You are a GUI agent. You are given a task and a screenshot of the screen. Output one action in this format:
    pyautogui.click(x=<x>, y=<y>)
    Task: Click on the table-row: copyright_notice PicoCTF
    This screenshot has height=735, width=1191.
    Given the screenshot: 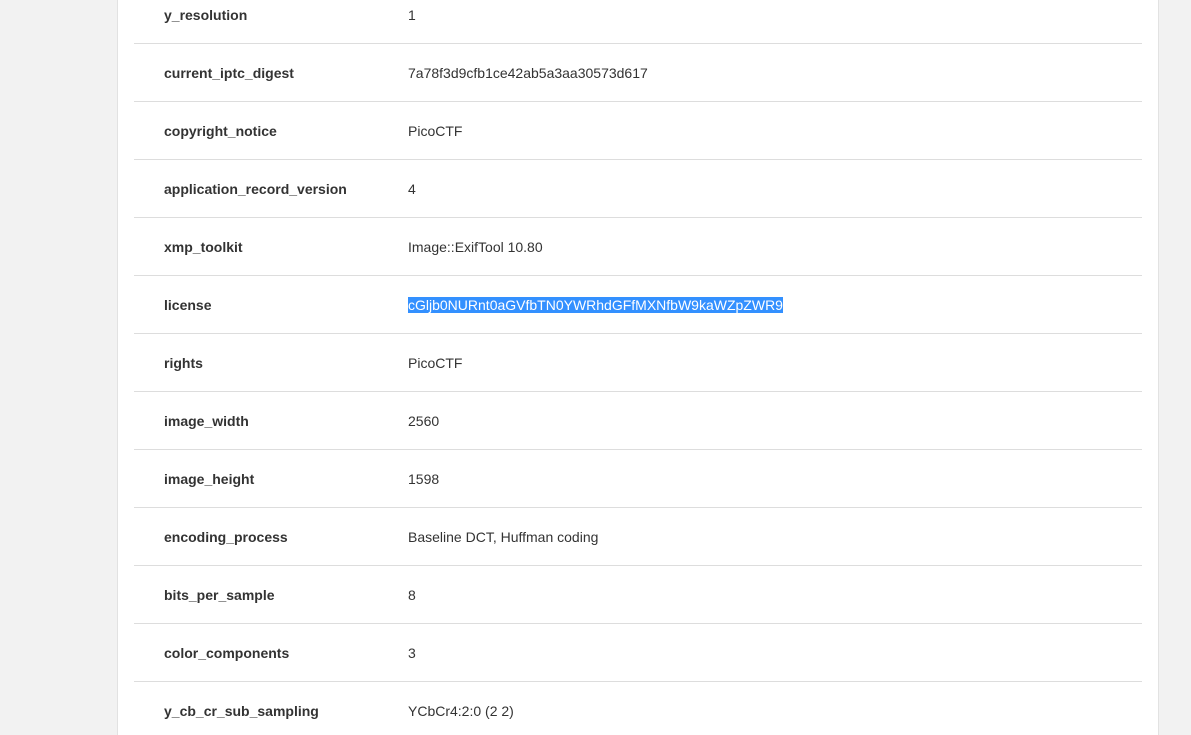 What is the action you would take?
    pyautogui.click(x=638, y=131)
    